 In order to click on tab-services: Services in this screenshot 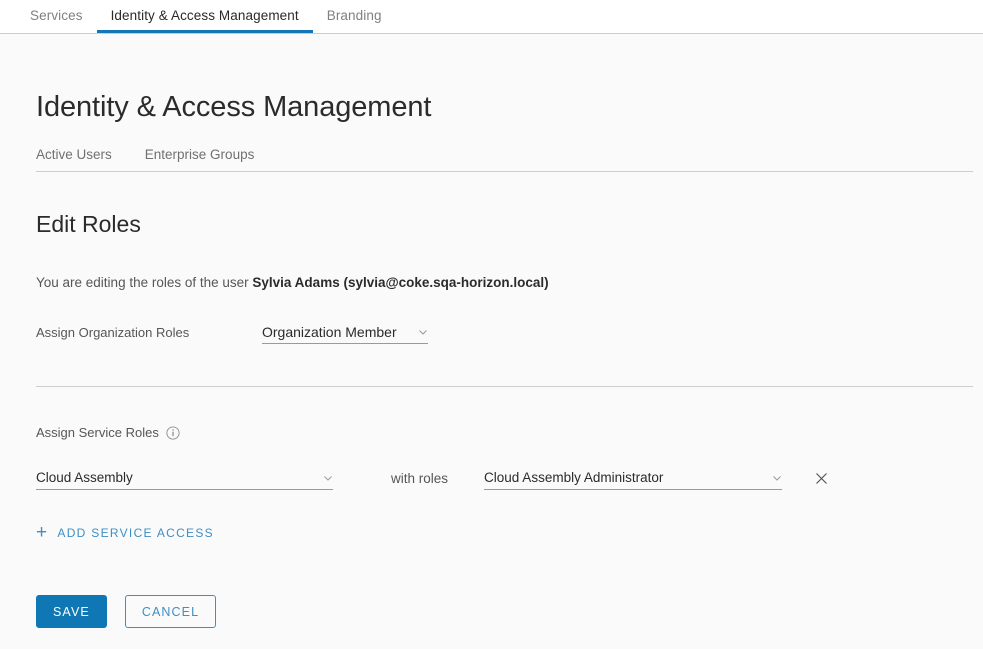, I will do `click(56, 16)`.